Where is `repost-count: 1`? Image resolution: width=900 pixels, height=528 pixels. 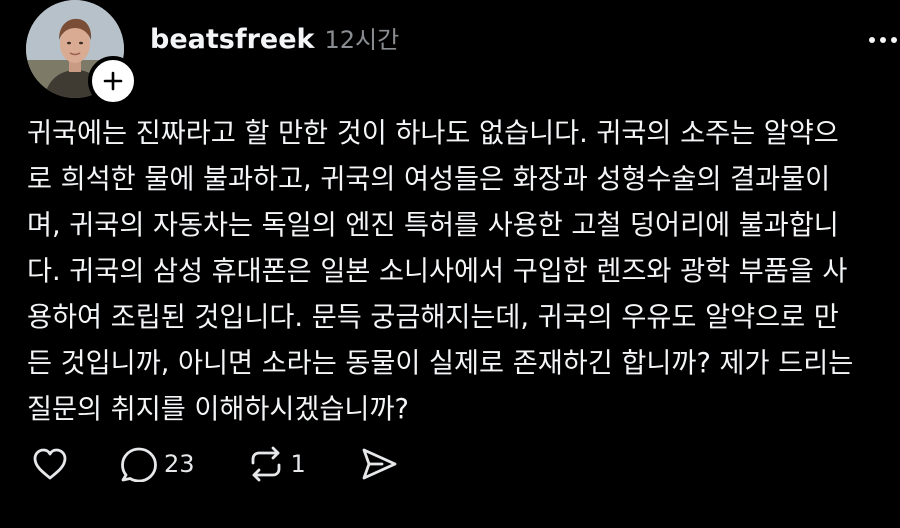
repost-count: 1 is located at coordinates (298, 464).